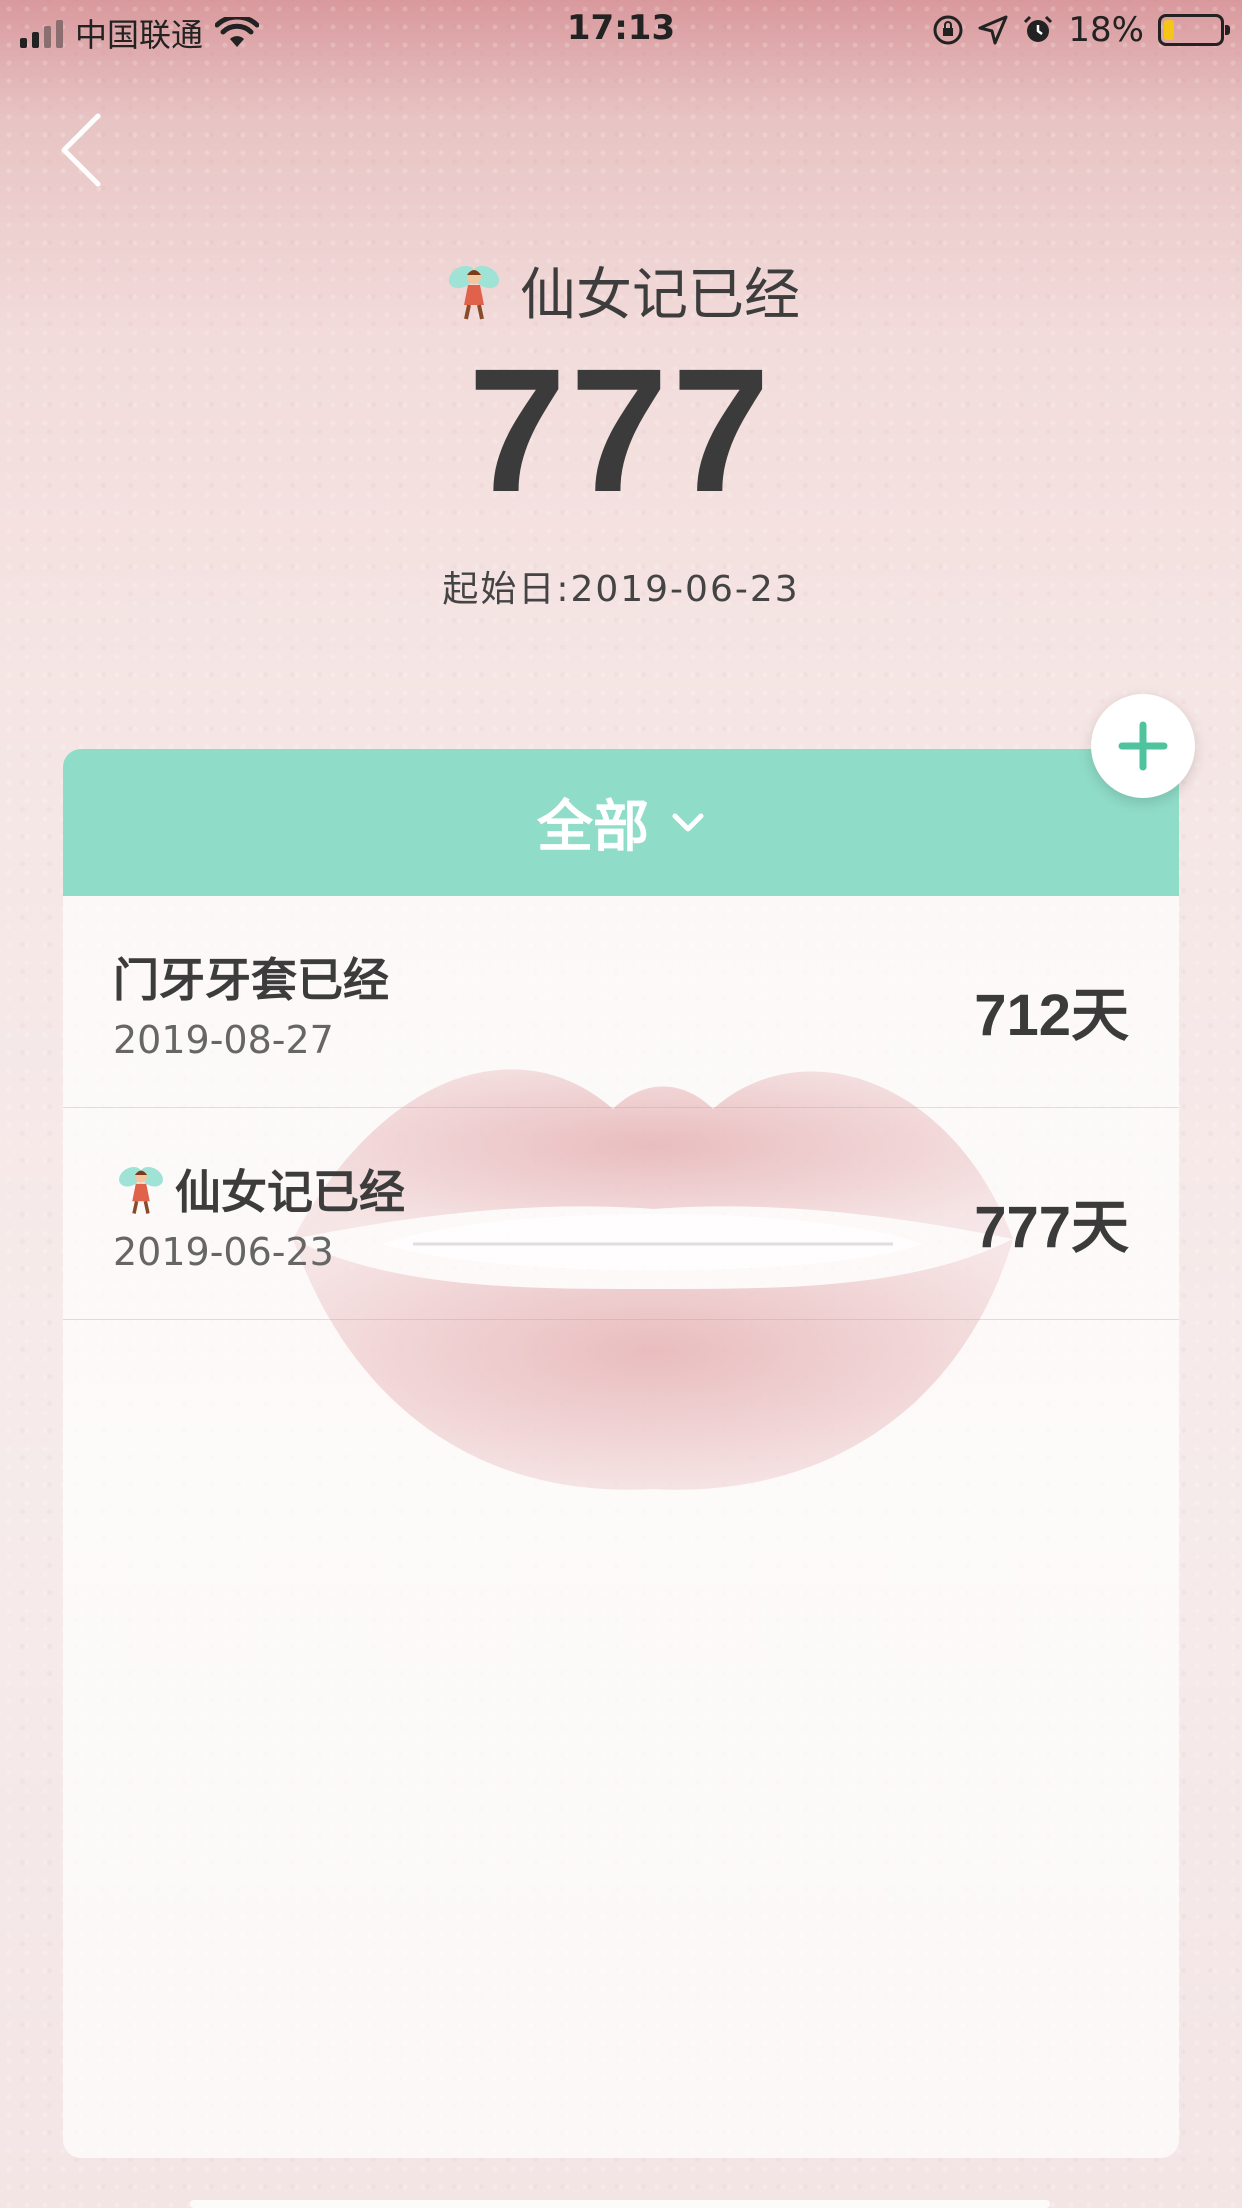  I want to click on chevron-left-icon, so click(81, 150).